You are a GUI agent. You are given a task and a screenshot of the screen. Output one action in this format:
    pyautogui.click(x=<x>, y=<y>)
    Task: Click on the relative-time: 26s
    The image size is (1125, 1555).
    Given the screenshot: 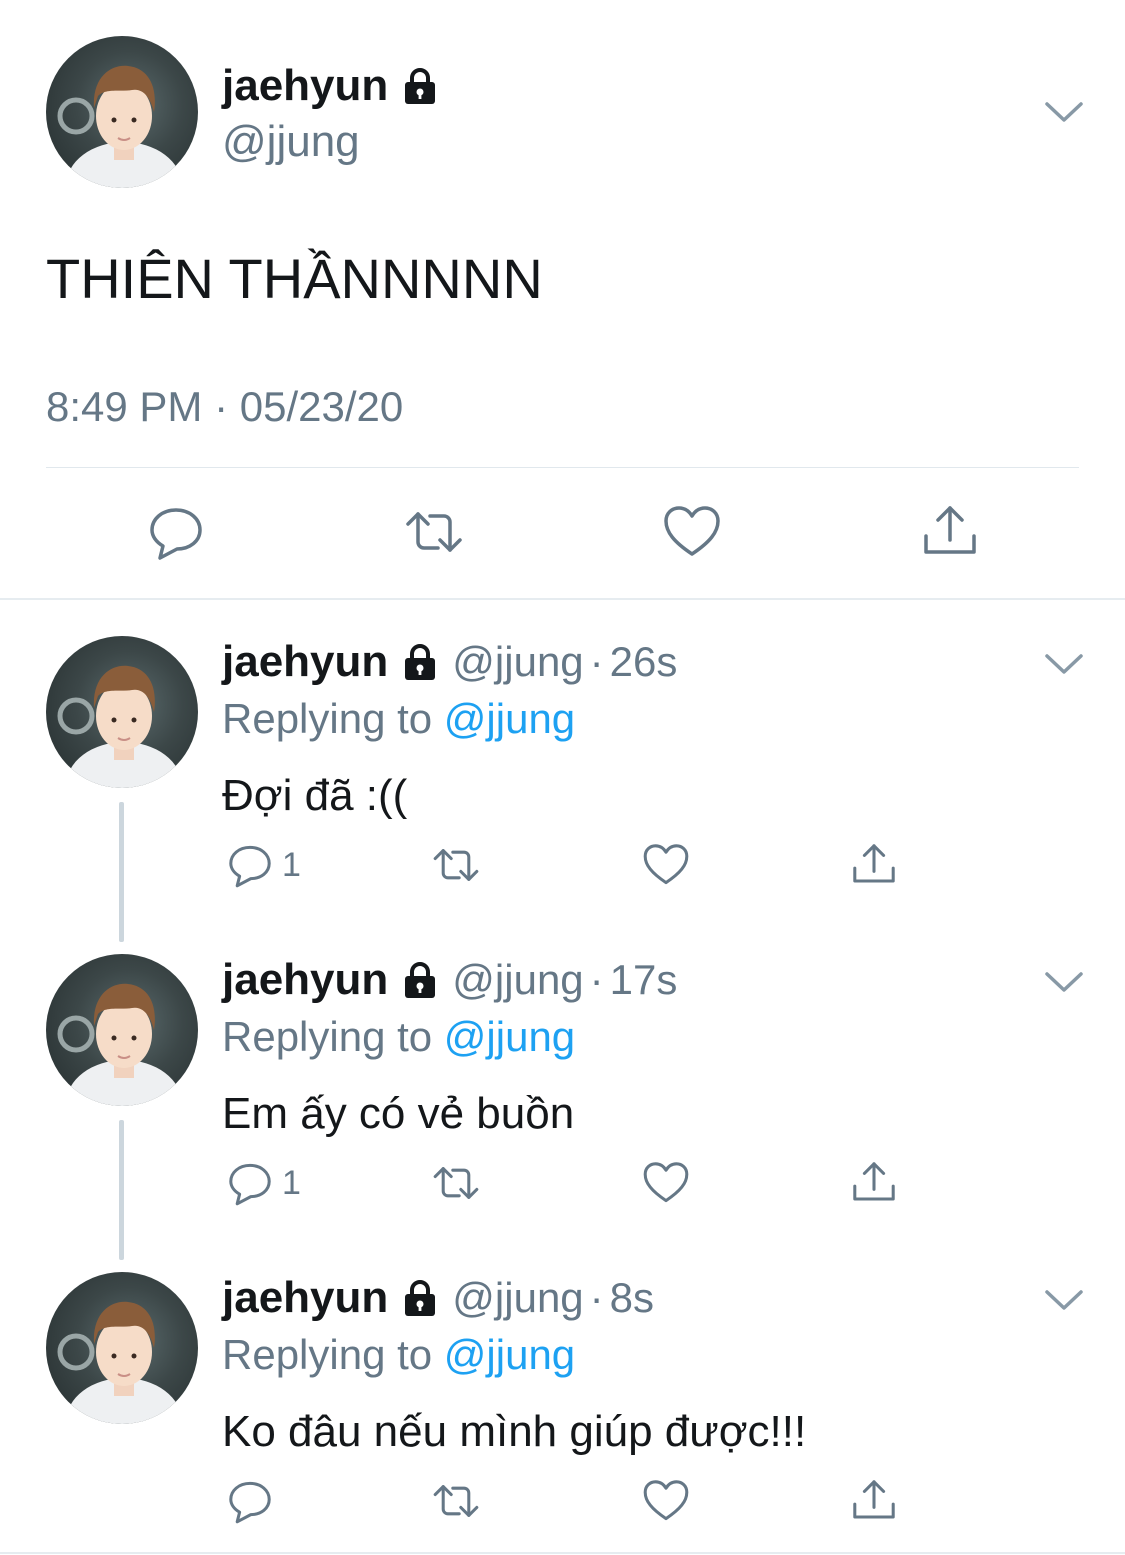 What is the action you would take?
    pyautogui.click(x=644, y=662)
    